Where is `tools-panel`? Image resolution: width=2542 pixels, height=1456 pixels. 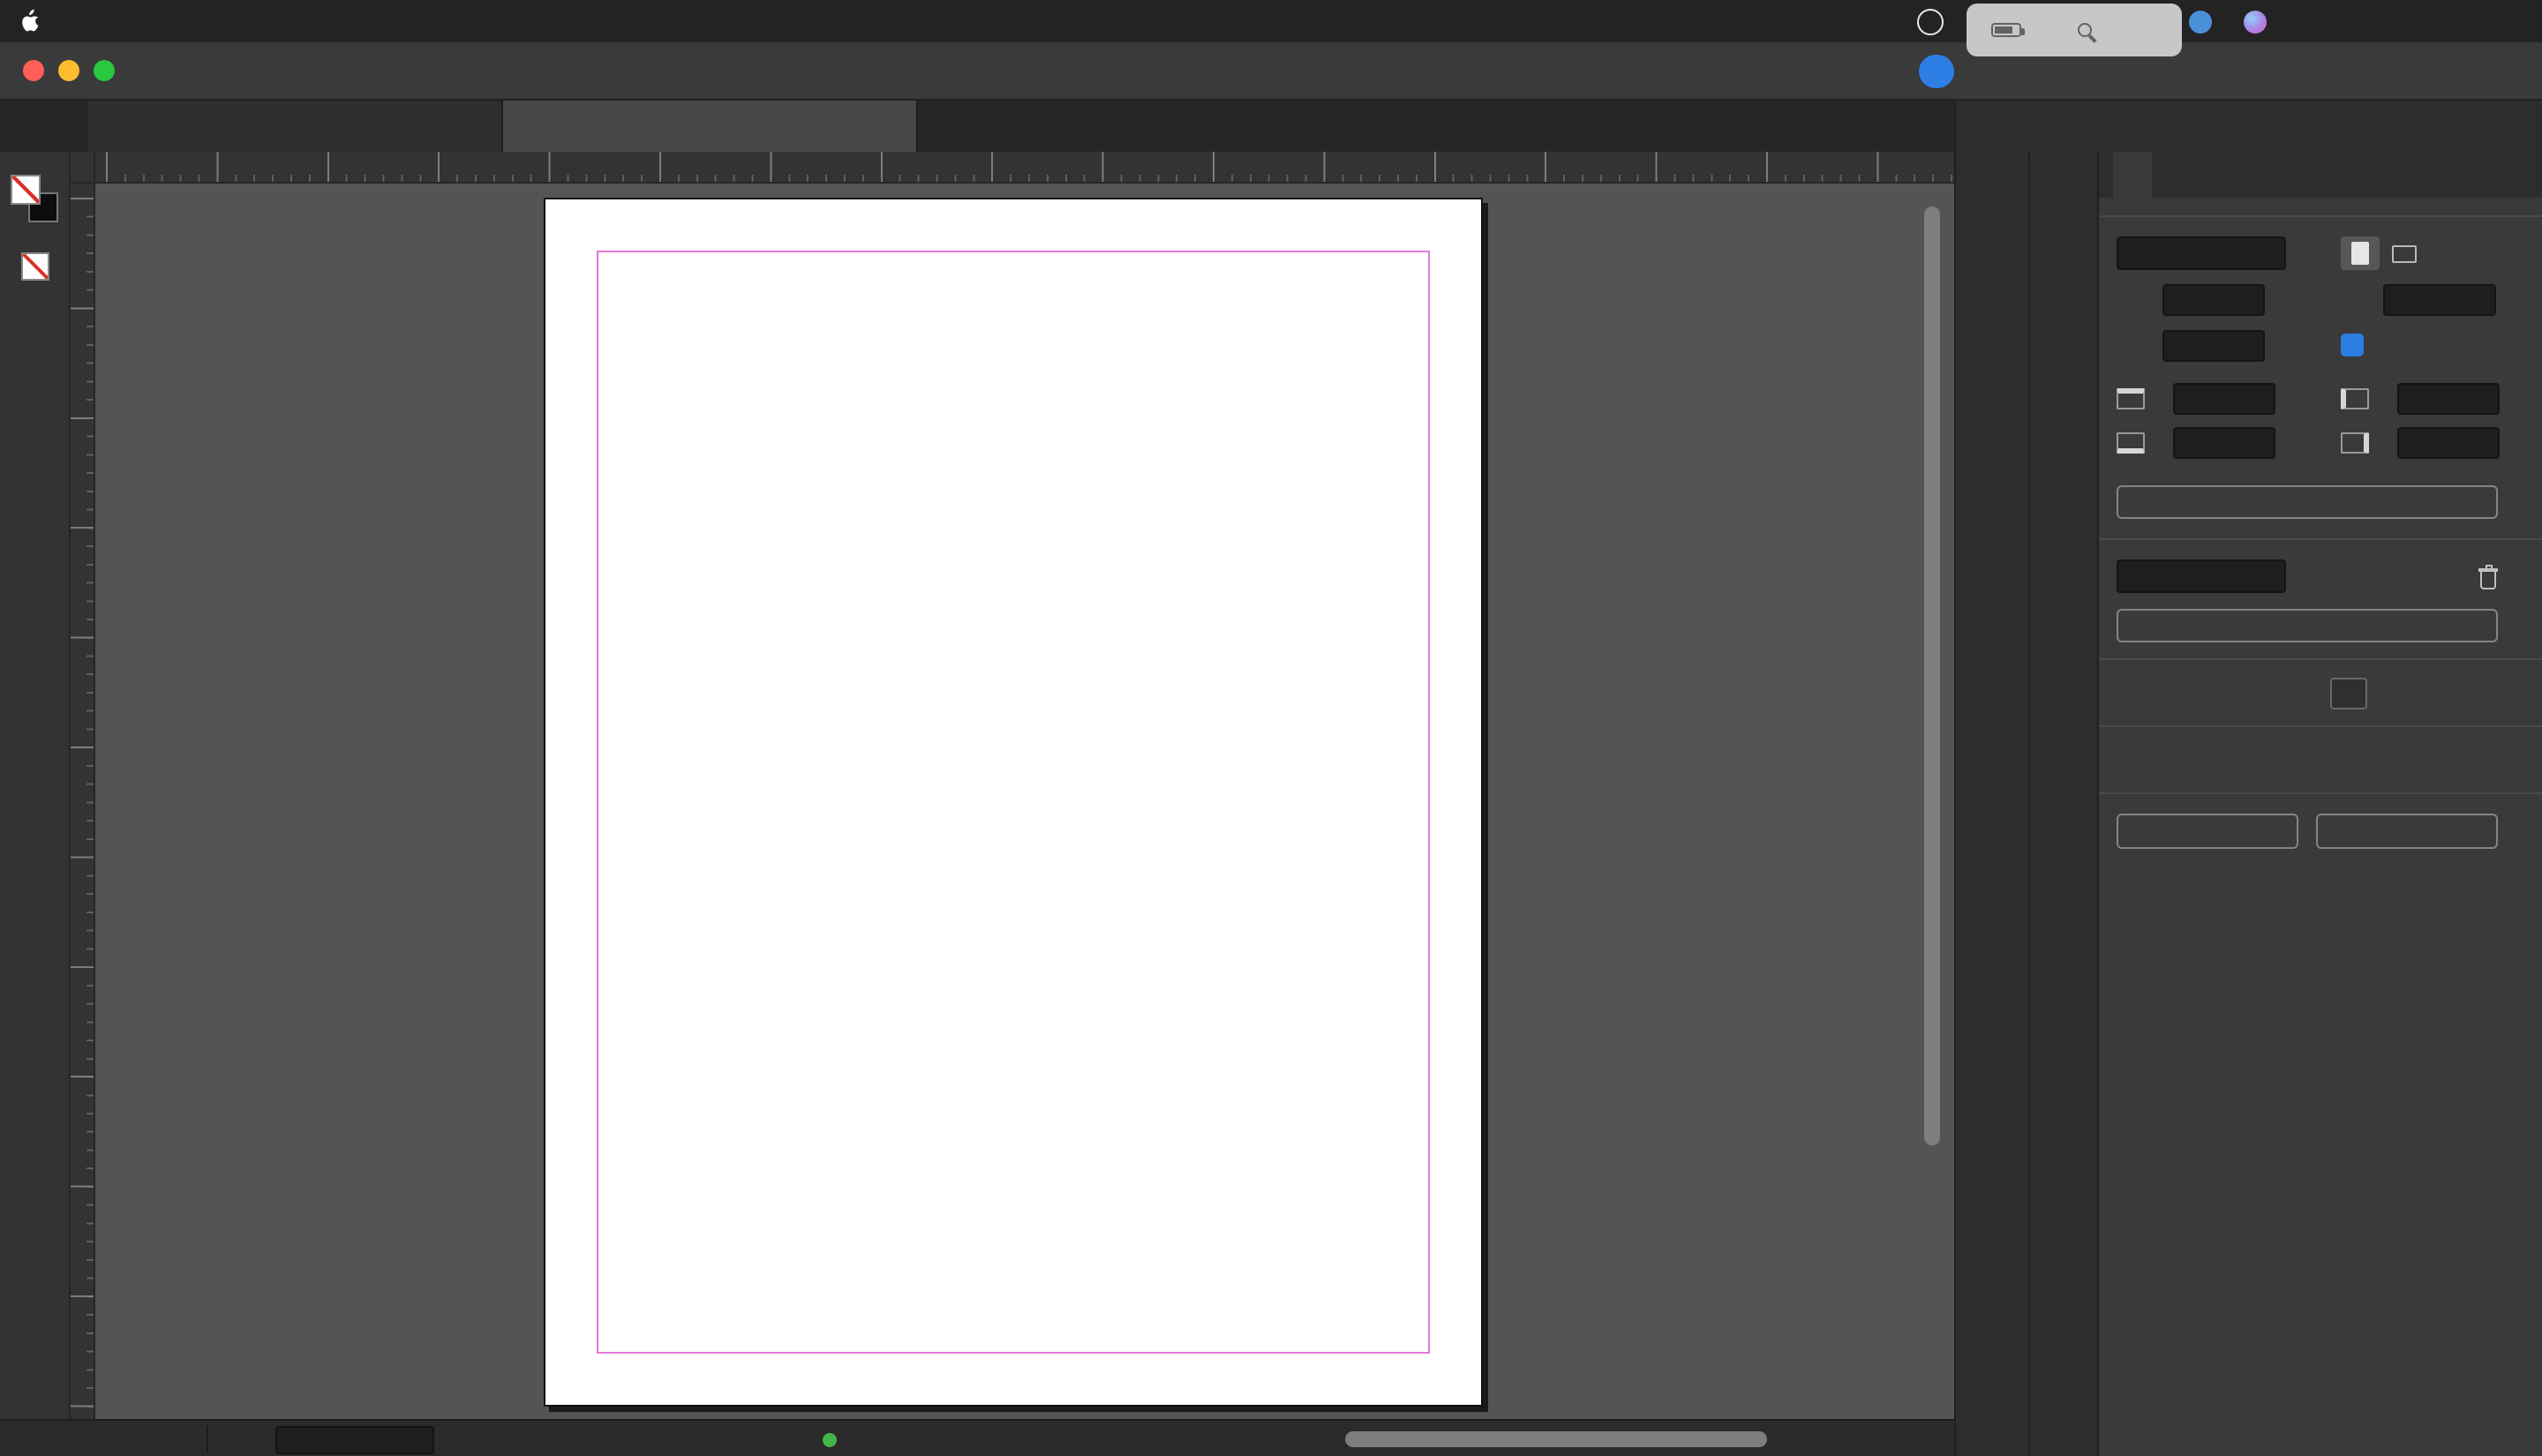
tools-panel is located at coordinates (36, 785).